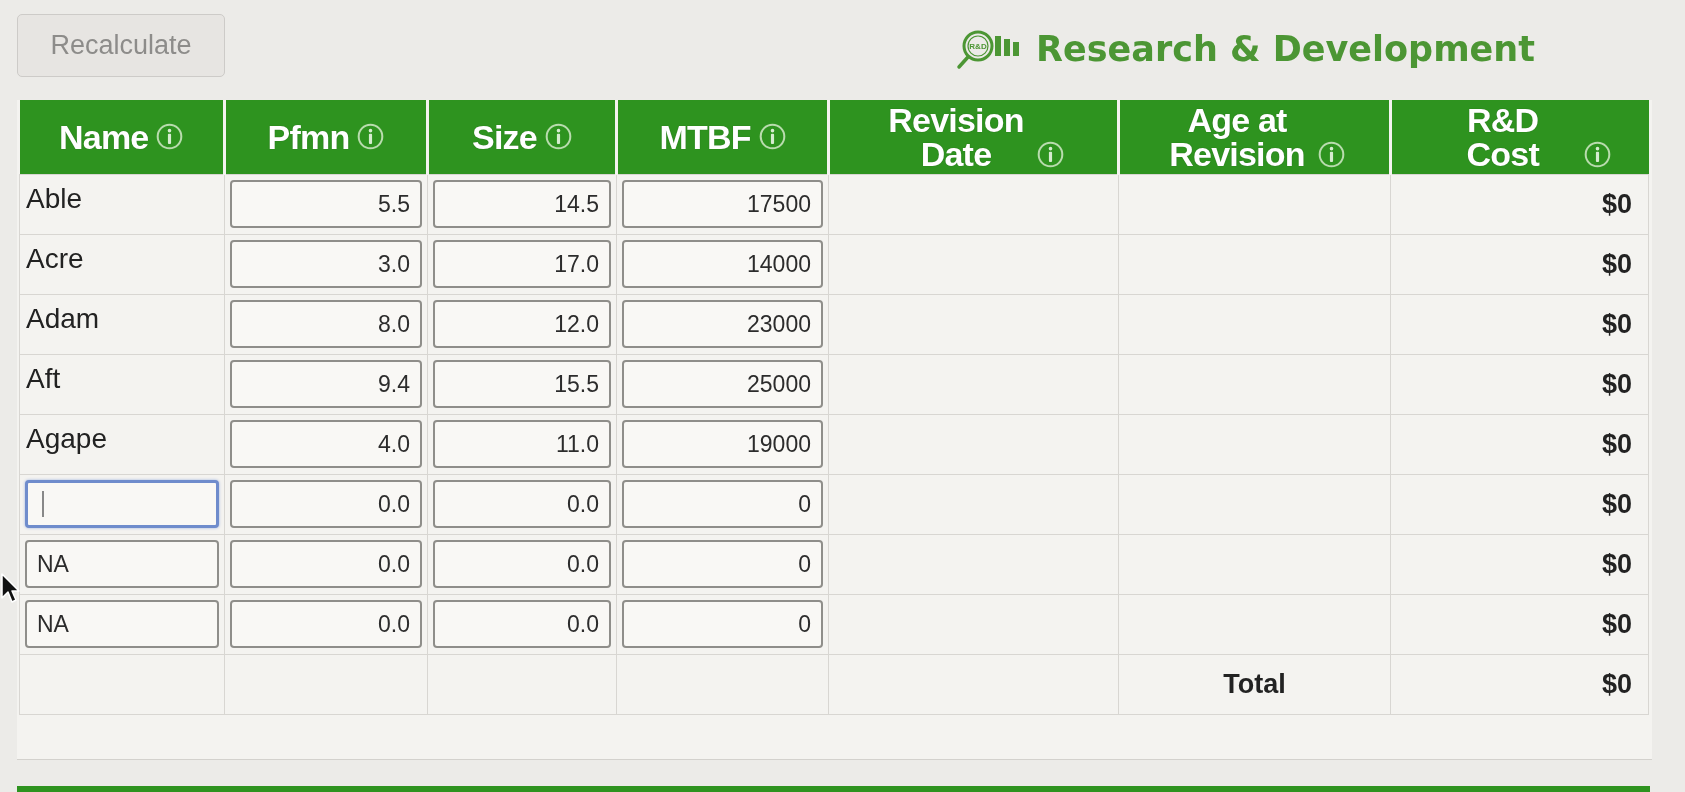  Describe the element at coordinates (722, 444) in the screenshot. I see `mtbf-field: 19000` at that location.